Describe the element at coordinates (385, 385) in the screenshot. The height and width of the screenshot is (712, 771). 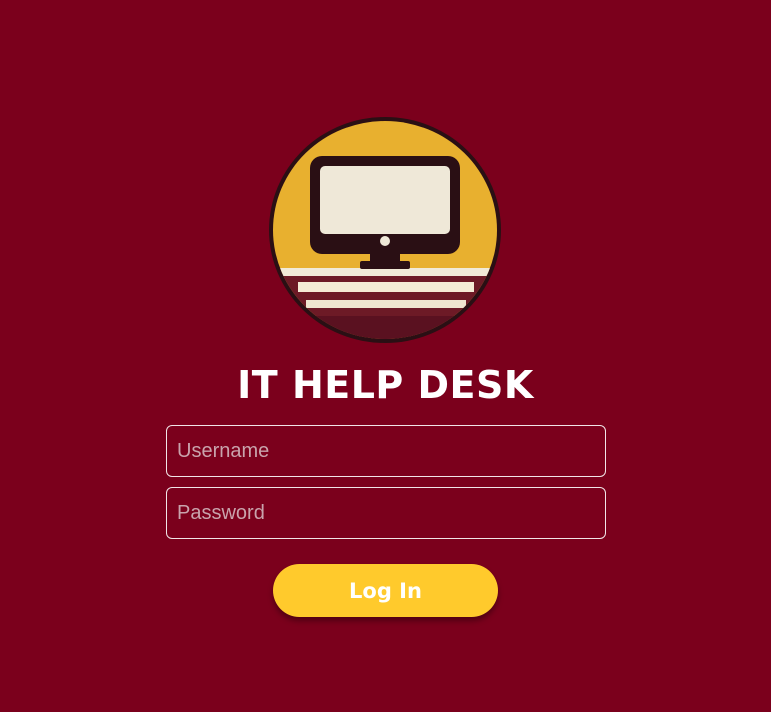
I see `app-title: IT HELP DESK` at that location.